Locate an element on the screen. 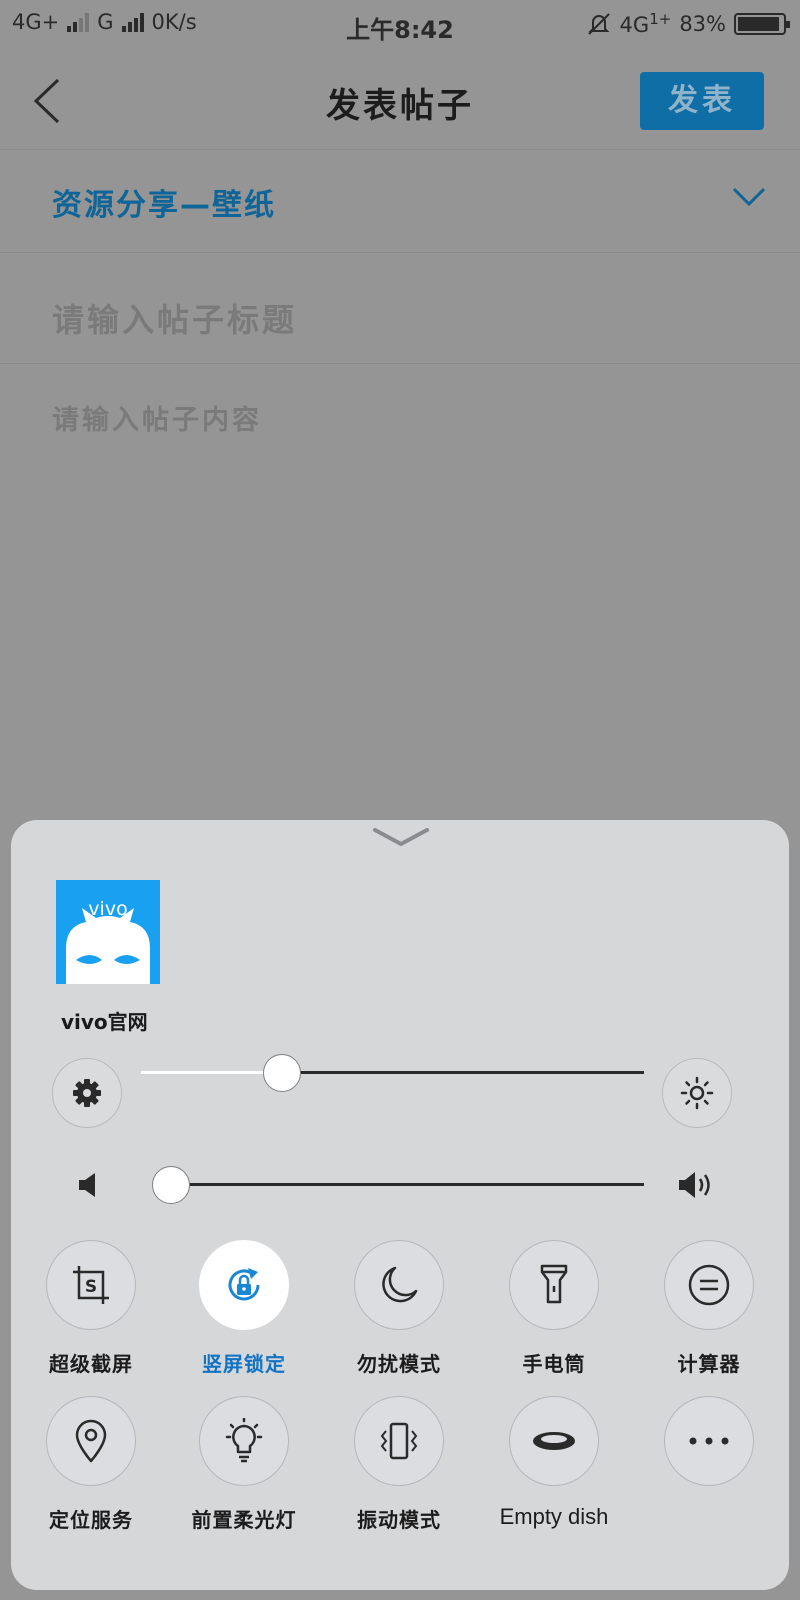 The height and width of the screenshot is (1600, 800). dish-icon is located at coordinates (554, 1441).